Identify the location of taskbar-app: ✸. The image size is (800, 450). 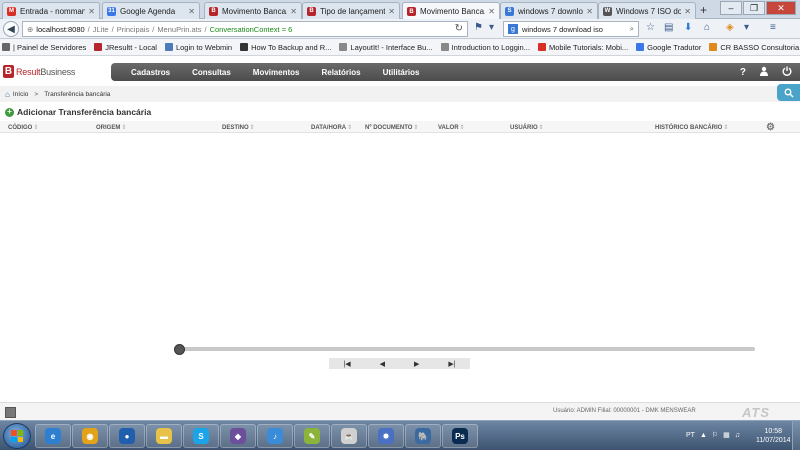
(386, 436).